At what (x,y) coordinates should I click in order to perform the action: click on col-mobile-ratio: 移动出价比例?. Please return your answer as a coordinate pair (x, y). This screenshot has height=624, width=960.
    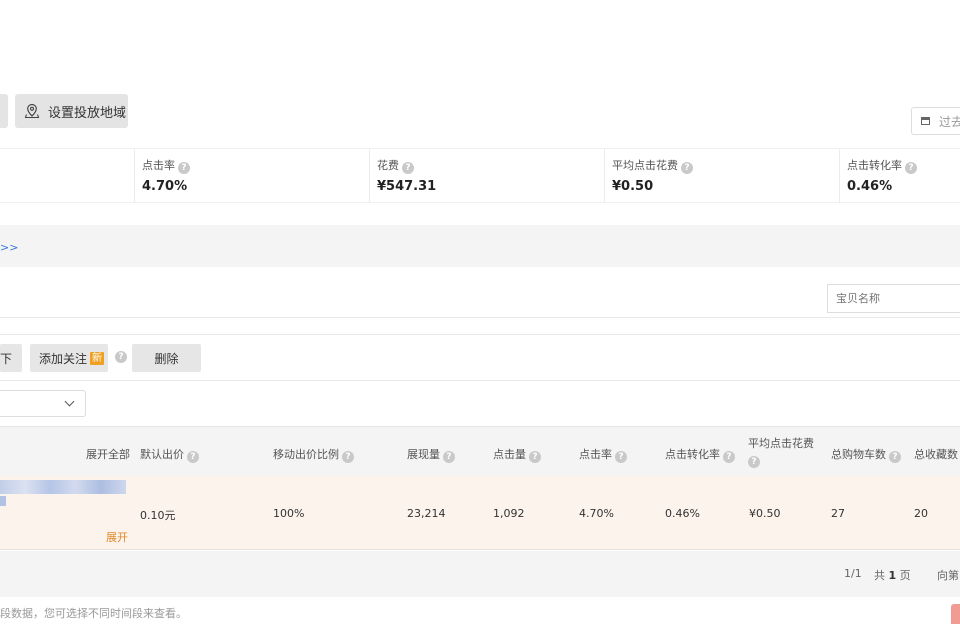
    Looking at the image, I should click on (313, 454).